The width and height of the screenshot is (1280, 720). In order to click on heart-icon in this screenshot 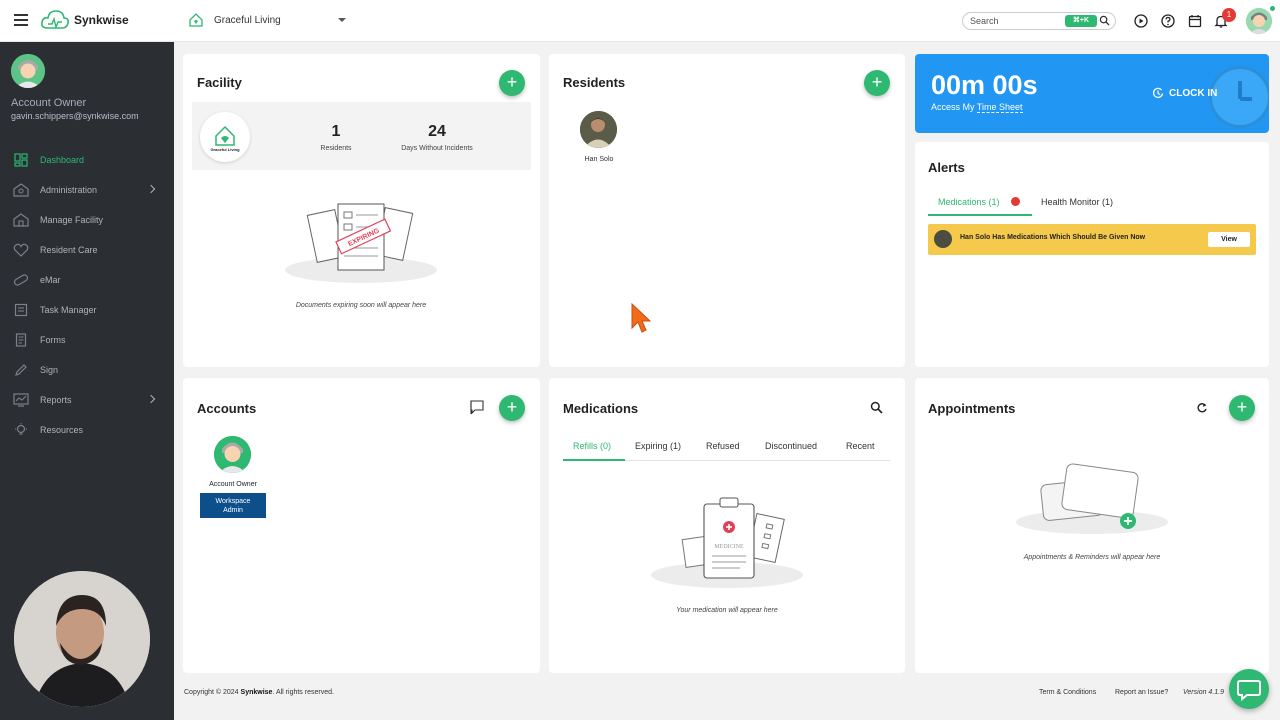, I will do `click(21, 250)`.